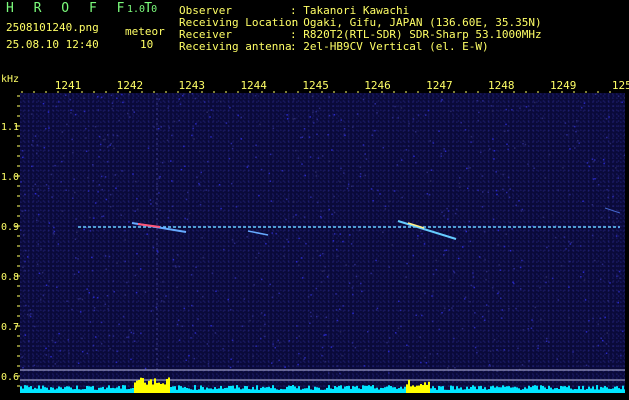  What do you see at coordinates (68, 85) in the screenshot?
I see `x-tick-label: 1241` at bounding box center [68, 85].